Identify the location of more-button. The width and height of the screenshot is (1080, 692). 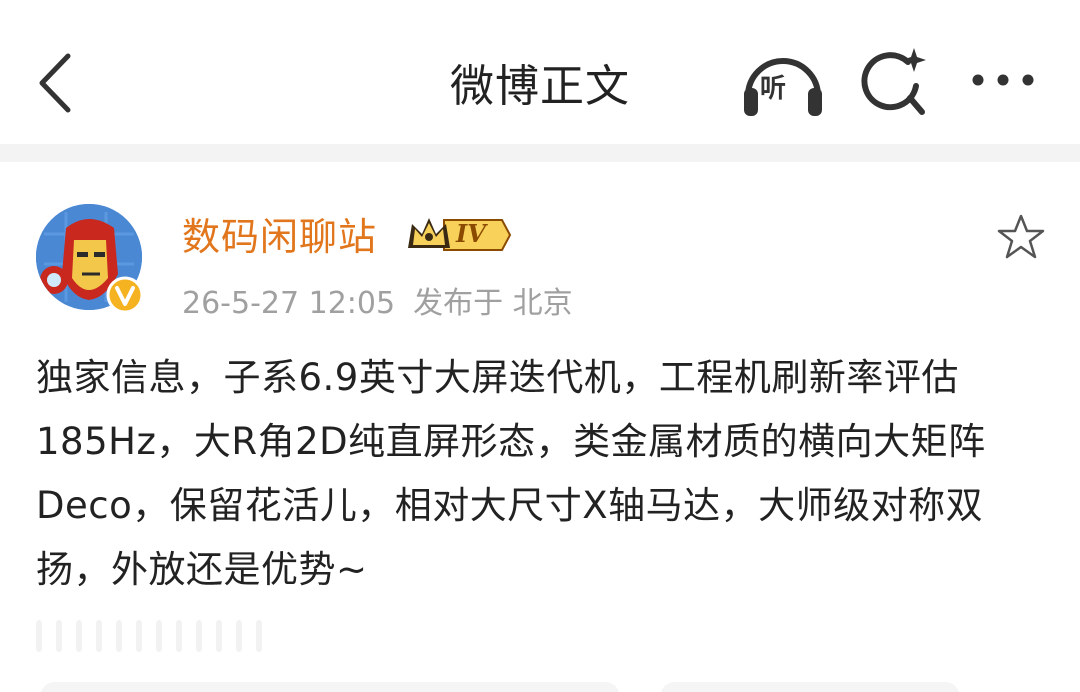
(1003, 80).